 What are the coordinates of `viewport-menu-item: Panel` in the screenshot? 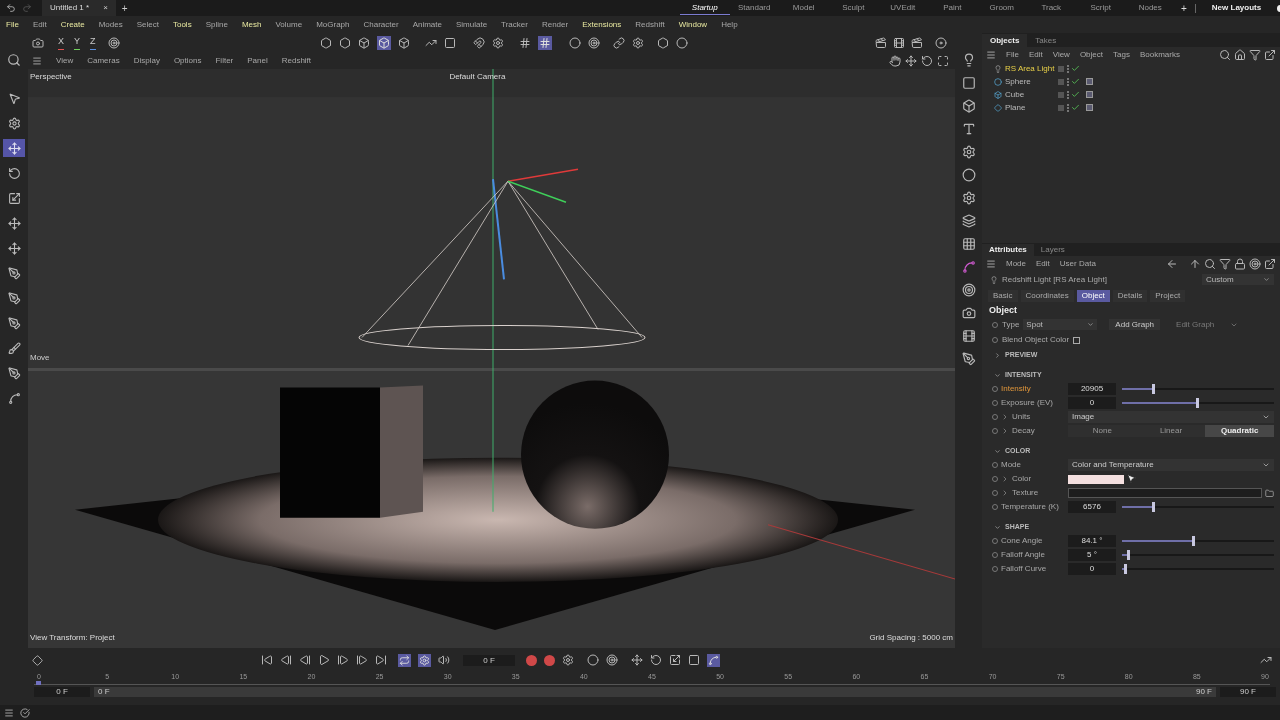 It's located at (257, 60).